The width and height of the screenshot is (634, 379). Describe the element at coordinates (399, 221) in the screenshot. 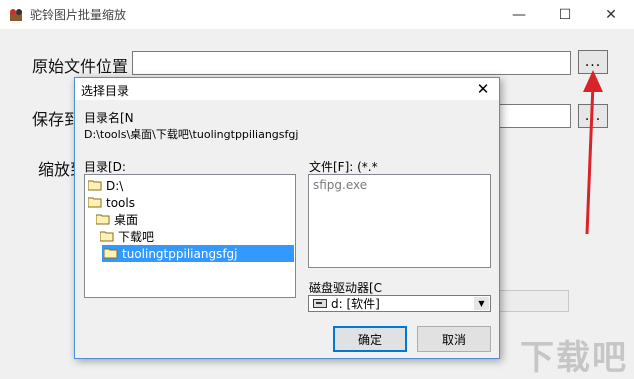

I see `file-list: sfipg.exe` at that location.